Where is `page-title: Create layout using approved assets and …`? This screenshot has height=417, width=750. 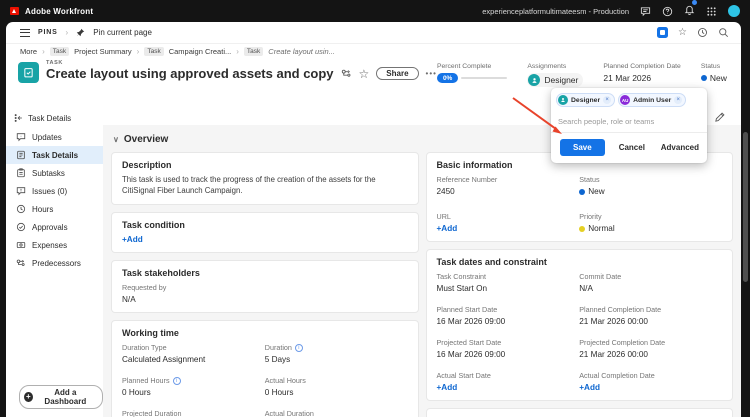 page-title: Create layout using approved assets and … is located at coordinates (190, 73).